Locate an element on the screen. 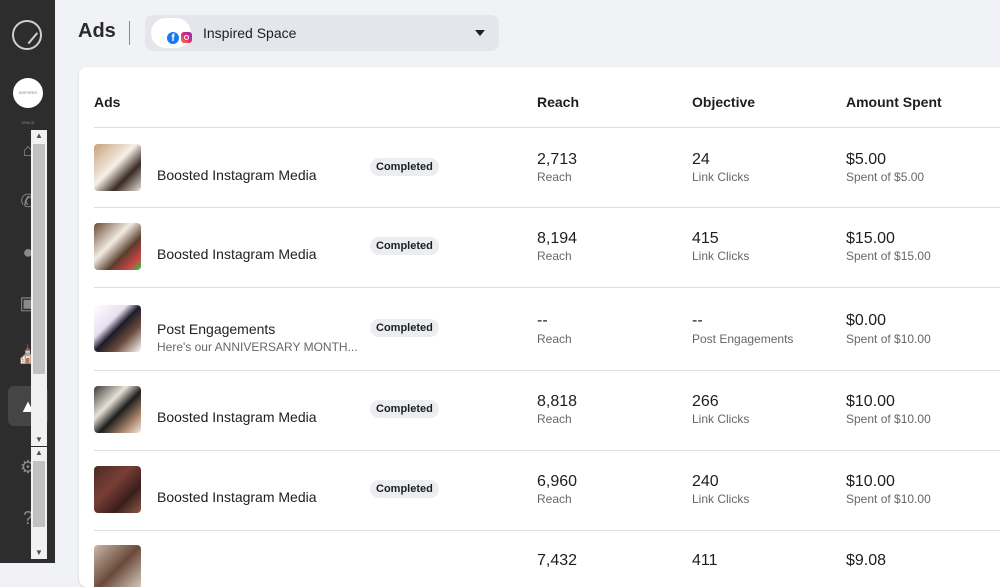  objective-value: 240 is located at coordinates (705, 481).